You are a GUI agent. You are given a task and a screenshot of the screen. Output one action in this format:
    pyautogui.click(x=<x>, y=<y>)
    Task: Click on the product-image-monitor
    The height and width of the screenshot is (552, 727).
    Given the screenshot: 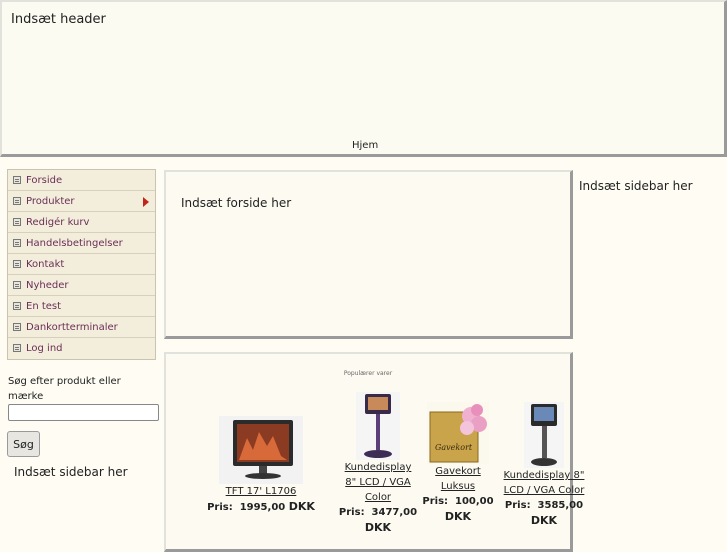 What is the action you would take?
    pyautogui.click(x=261, y=450)
    